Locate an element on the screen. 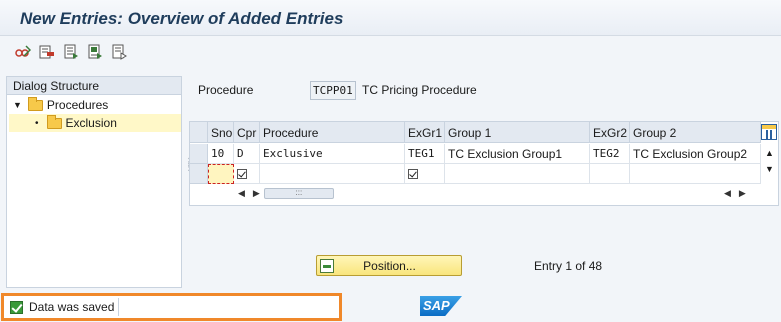 This screenshot has width=781, height=322. cell-group2: TC Exclusion Group2 is located at coordinates (695, 154).